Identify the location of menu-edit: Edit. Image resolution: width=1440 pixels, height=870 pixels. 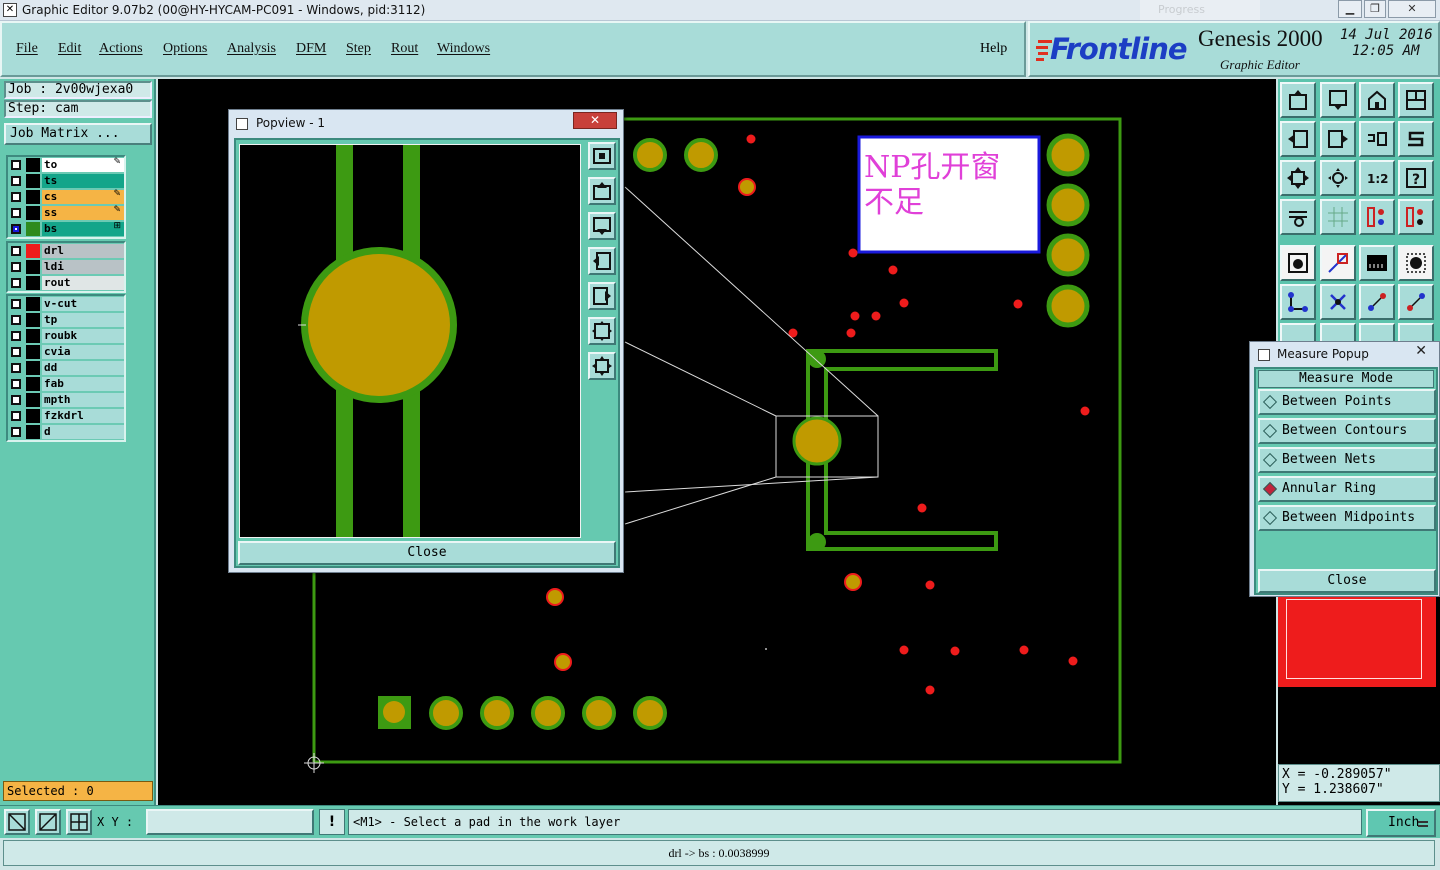
(69, 49).